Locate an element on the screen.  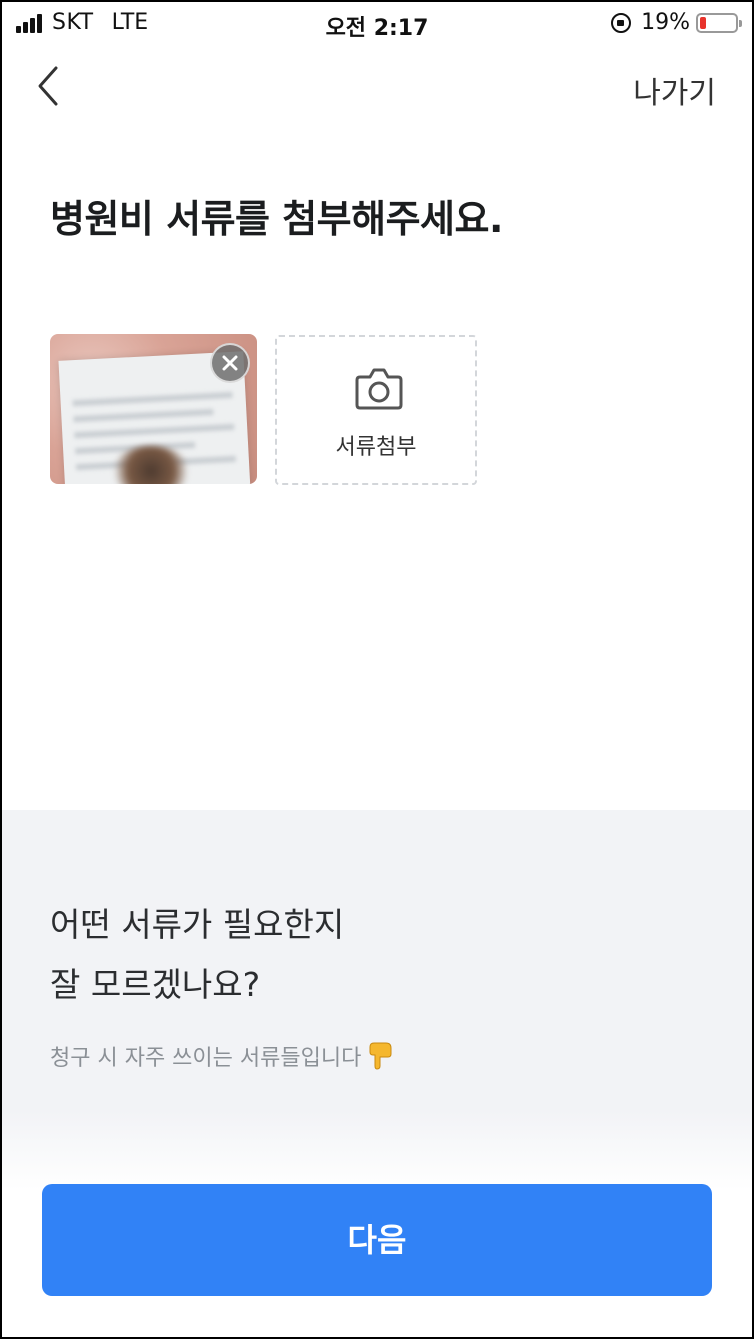
status-bar: SKT LTE 오전 2:17 19% is located at coordinates (377, 24).